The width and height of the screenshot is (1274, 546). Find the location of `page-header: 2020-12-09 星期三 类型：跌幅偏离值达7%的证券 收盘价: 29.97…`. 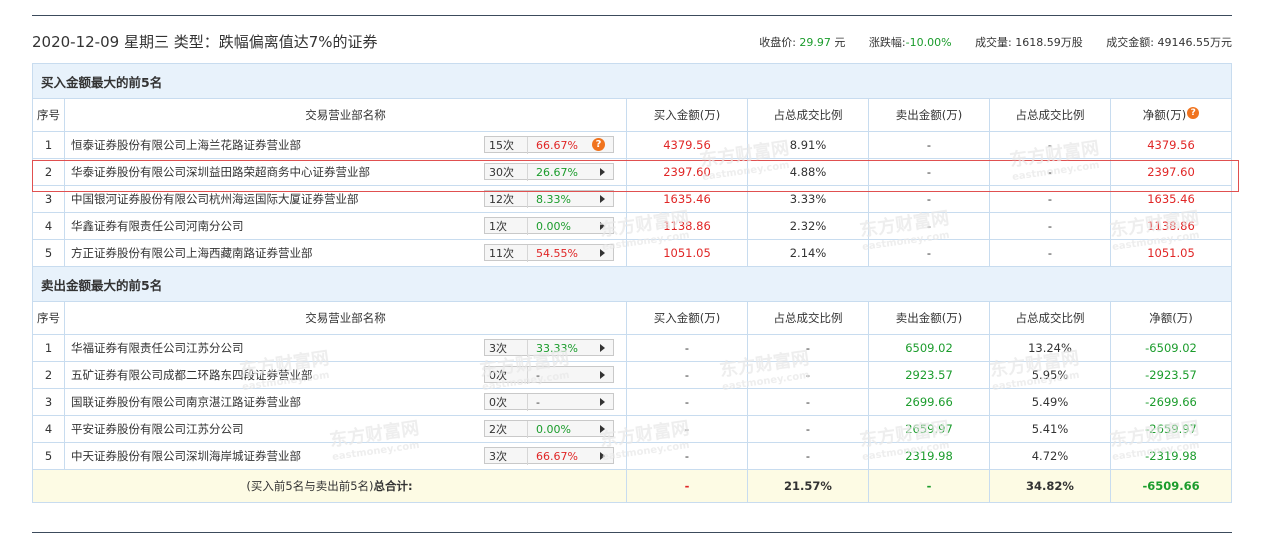

page-header: 2020-12-09 星期三 类型：跌幅偏离值达7%的证券 收盘价: 29.97… is located at coordinates (632, 41).